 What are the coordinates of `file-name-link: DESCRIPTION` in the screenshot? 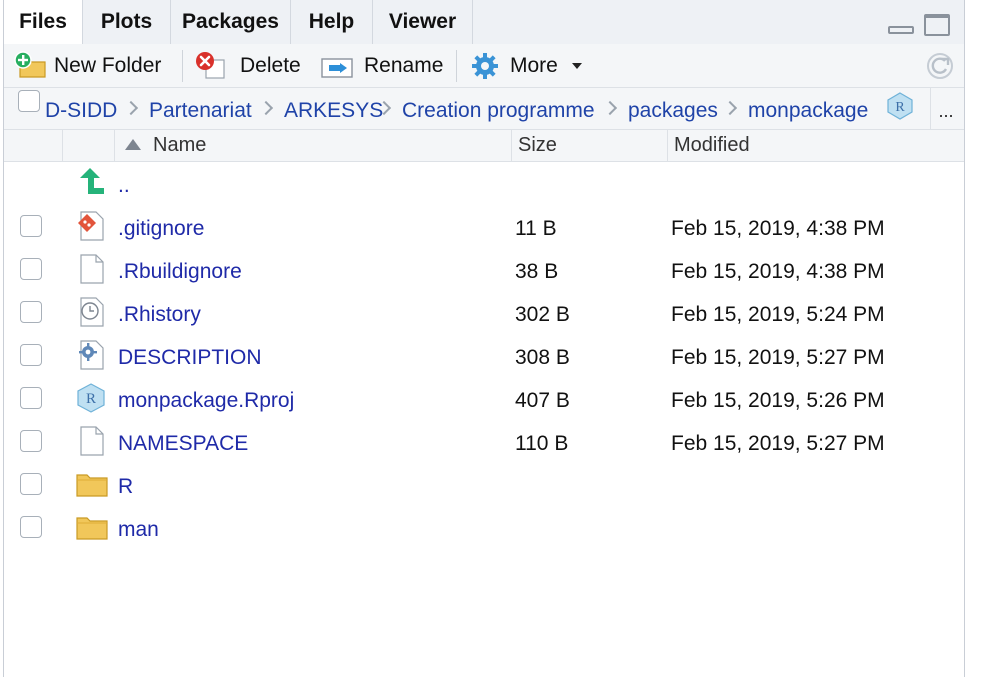 It's located at (190, 355).